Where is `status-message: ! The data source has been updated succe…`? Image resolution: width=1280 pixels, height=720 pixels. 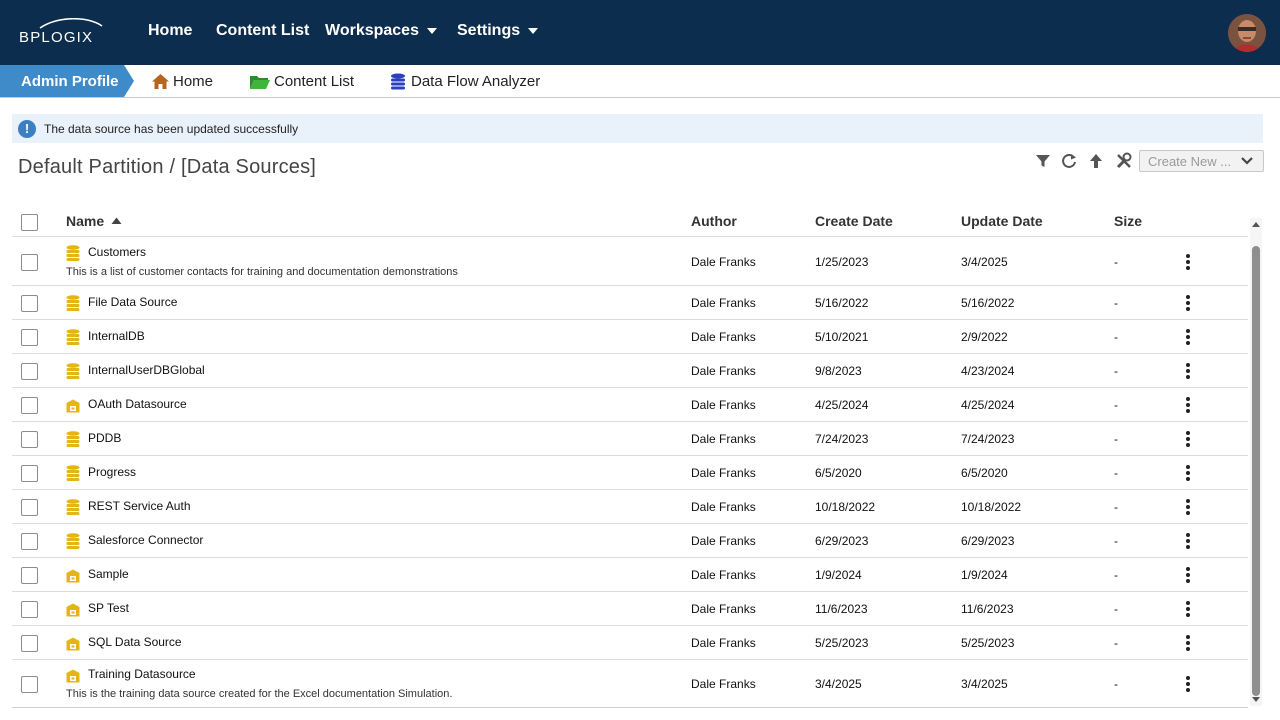 status-message: ! The data source has been updated succe… is located at coordinates (637, 128).